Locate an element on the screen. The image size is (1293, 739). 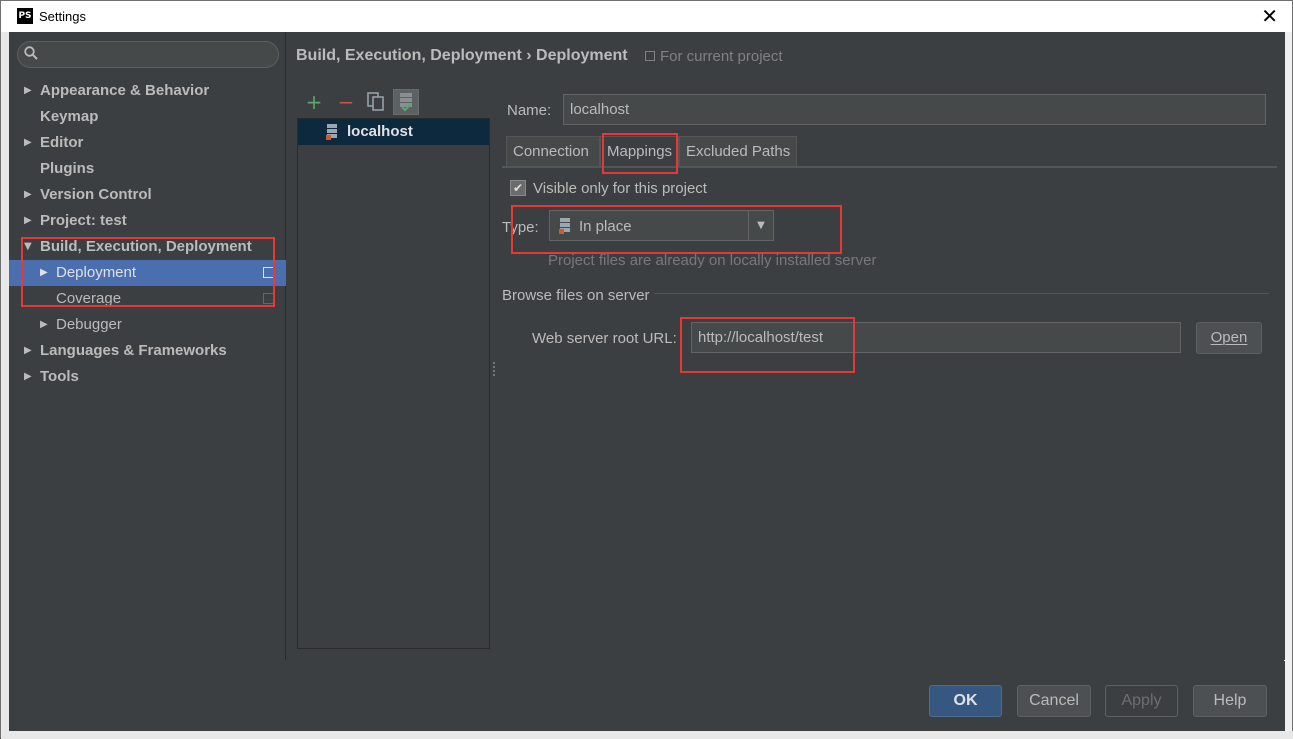
name-label: Name: is located at coordinates (529, 110).